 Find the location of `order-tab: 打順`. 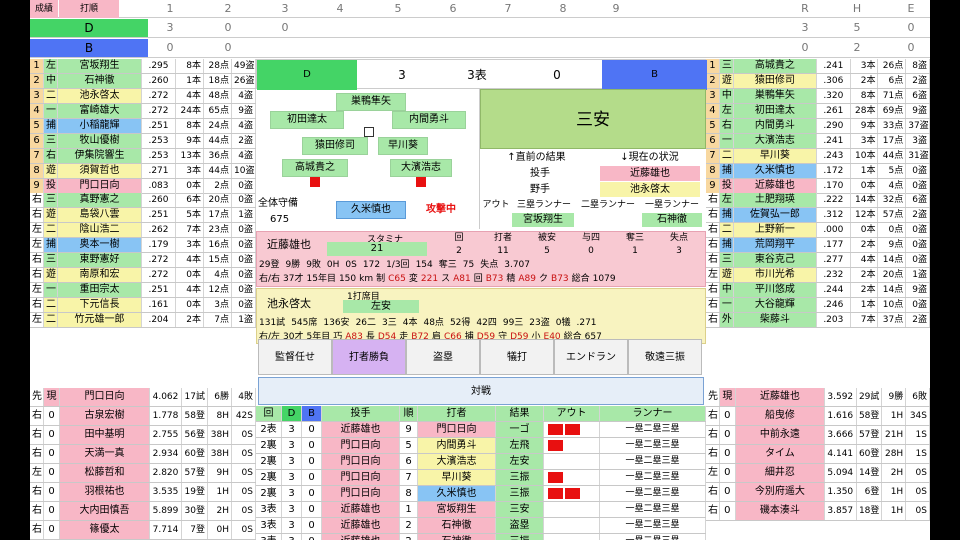

order-tab: 打順 is located at coordinates (89, 9).